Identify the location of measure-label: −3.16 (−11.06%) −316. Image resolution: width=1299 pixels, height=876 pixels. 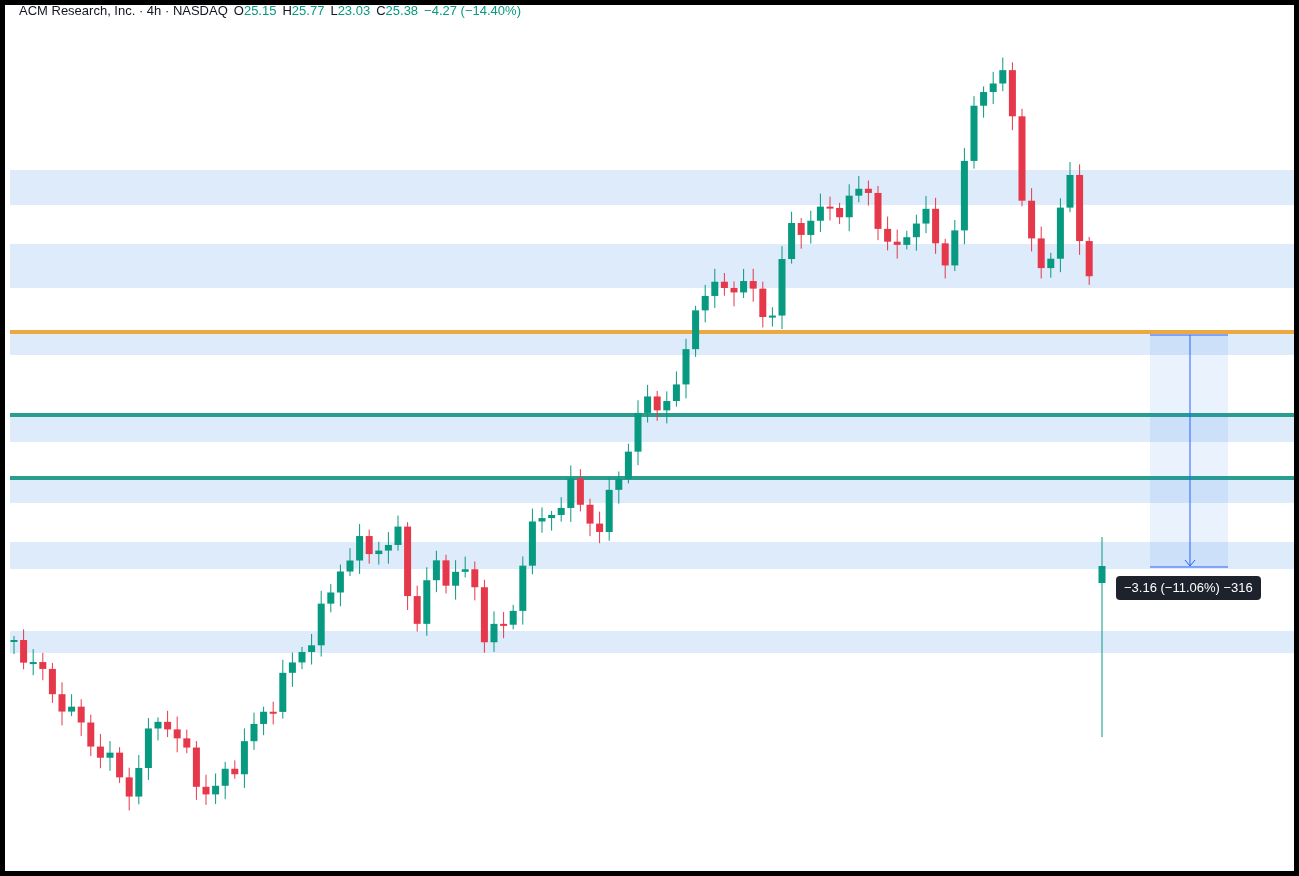
(1188, 588).